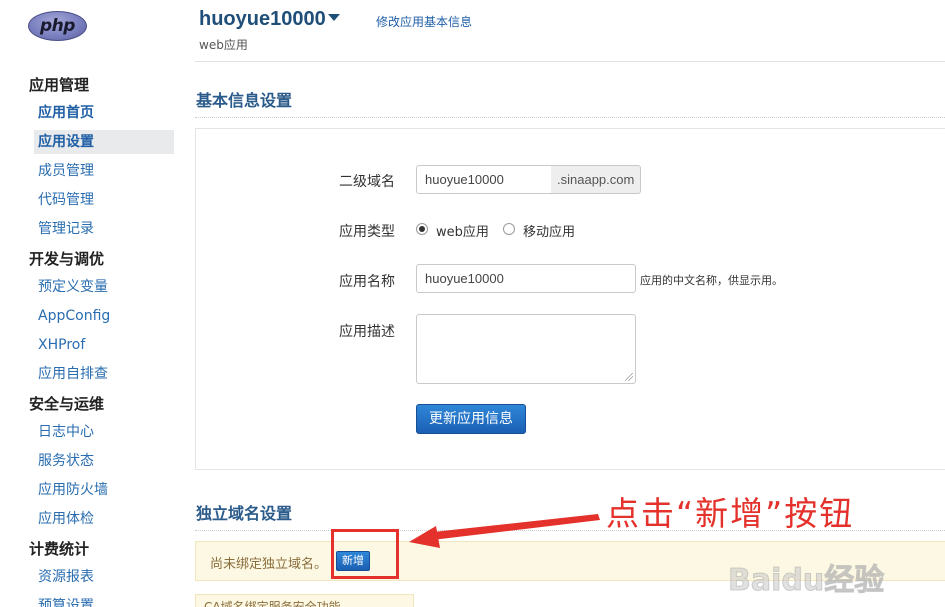 The height and width of the screenshot is (607, 945). Describe the element at coordinates (73, 490) in the screenshot. I see `sidebar-item-firewall: 应用防火墙` at that location.